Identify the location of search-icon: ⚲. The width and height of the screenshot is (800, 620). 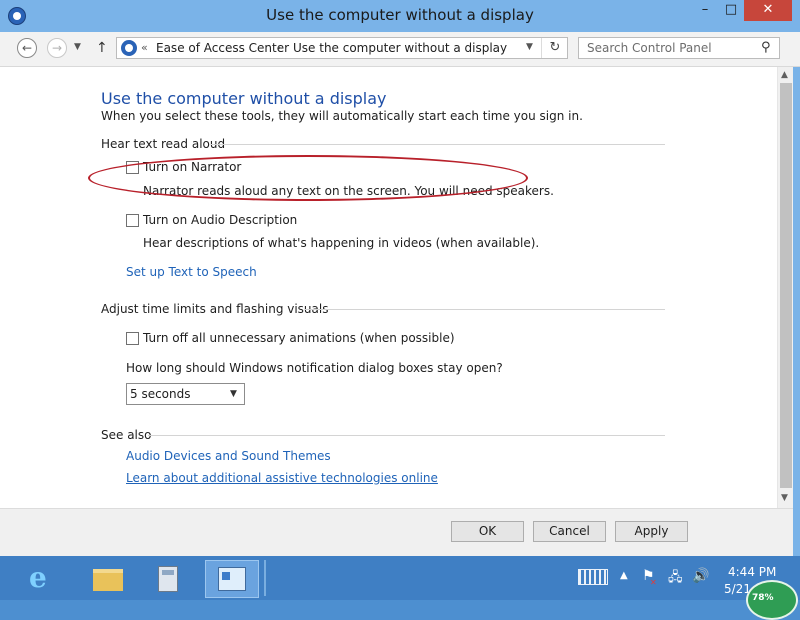
(766, 47).